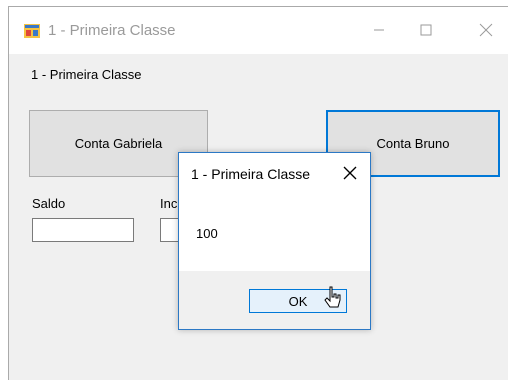 The height and width of the screenshot is (380, 508). I want to click on winforms-app-icon, so click(32, 31).